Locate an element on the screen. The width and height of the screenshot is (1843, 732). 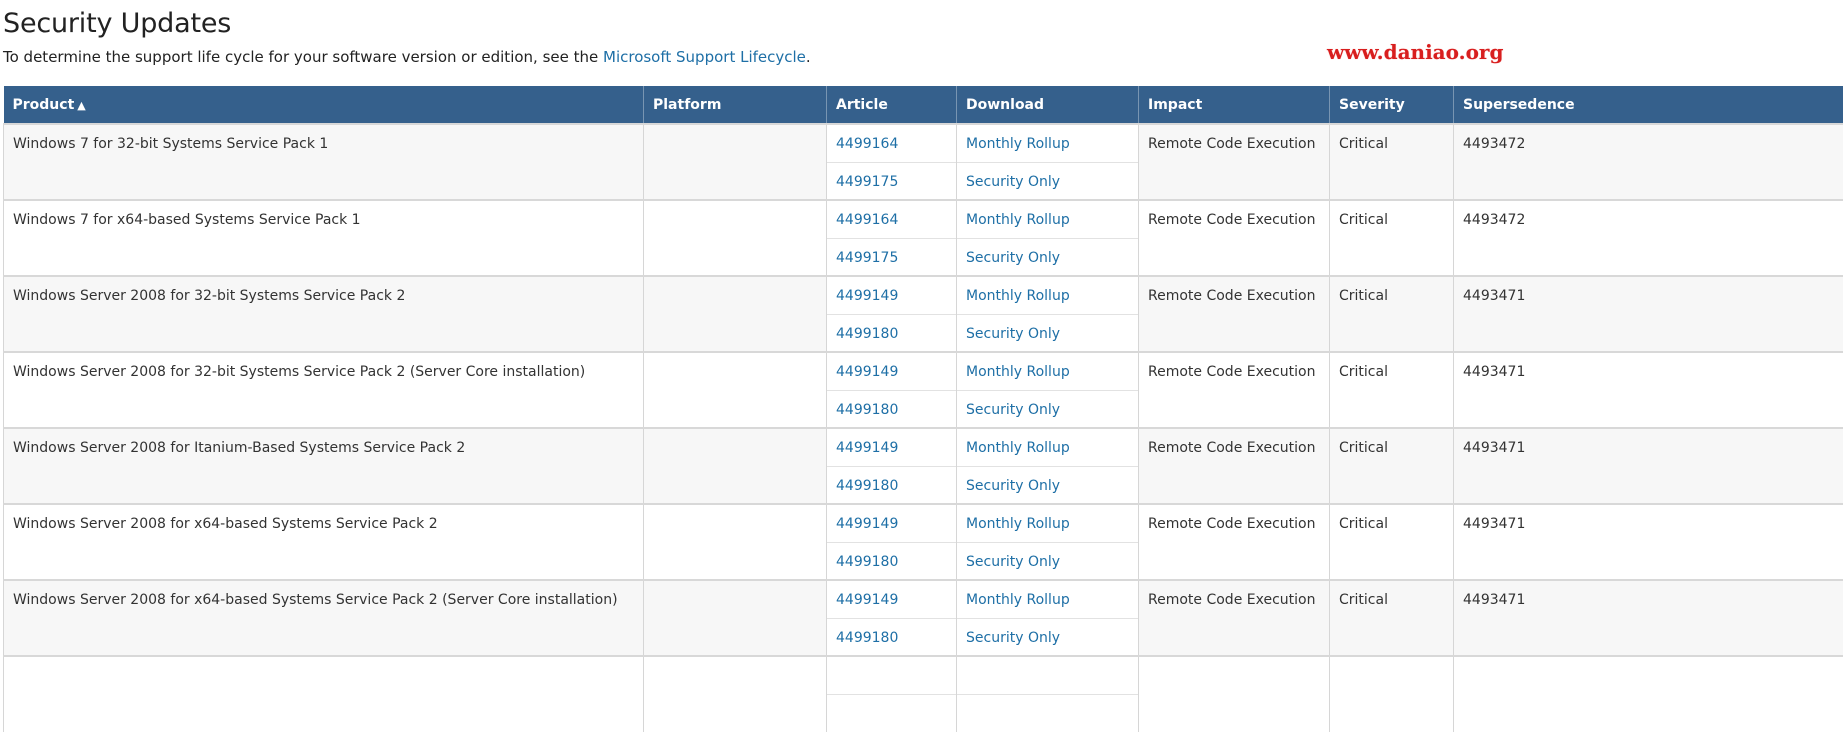
product-cell is located at coordinates (324, 694).